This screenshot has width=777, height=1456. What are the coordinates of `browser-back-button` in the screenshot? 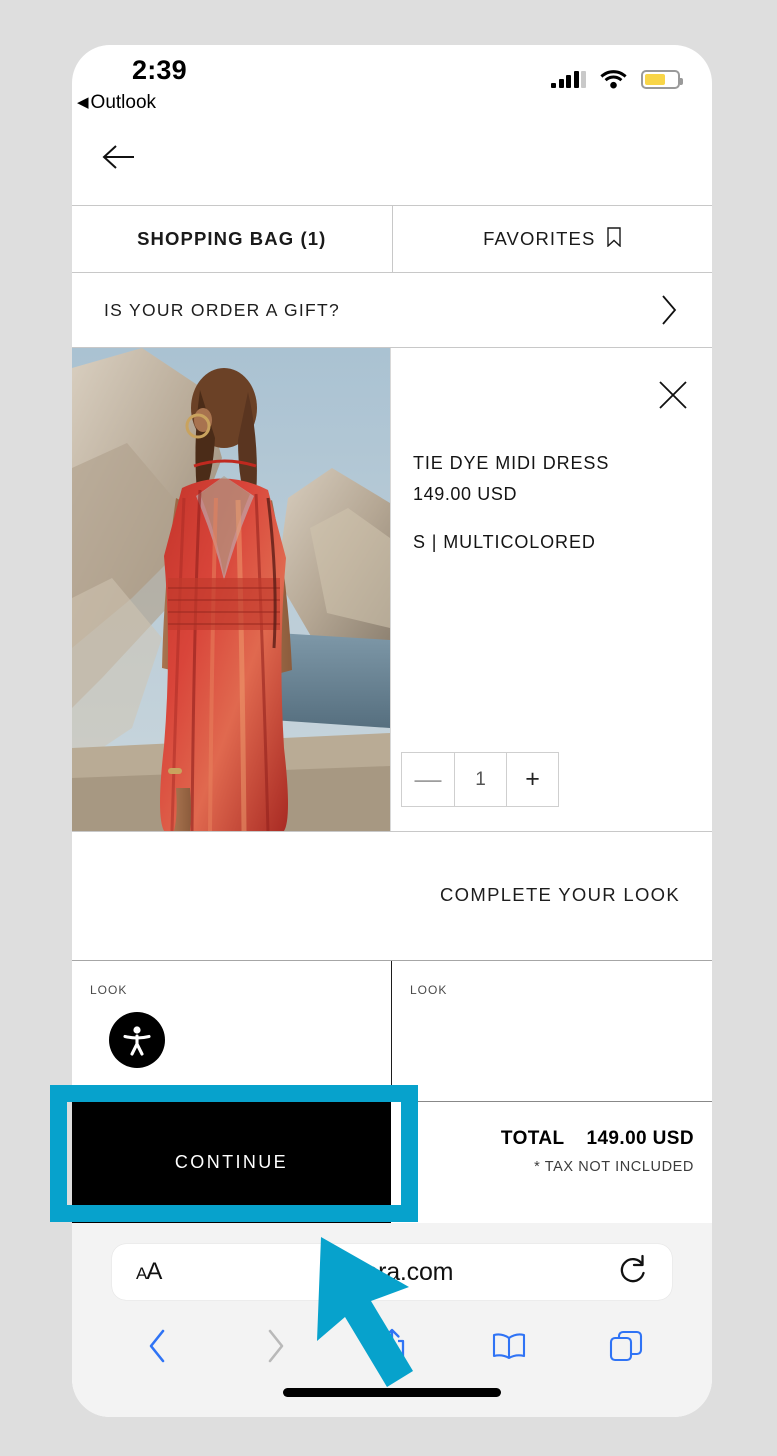 It's located at (158, 1346).